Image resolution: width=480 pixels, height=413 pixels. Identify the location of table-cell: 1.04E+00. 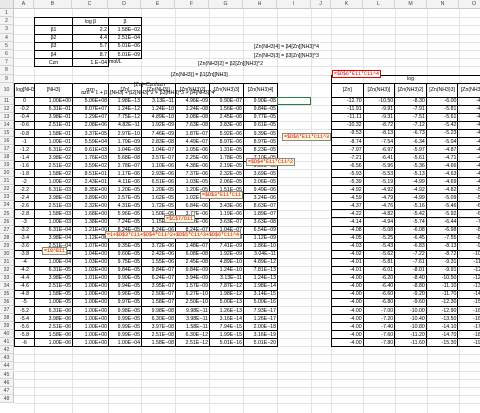
(90, 254).